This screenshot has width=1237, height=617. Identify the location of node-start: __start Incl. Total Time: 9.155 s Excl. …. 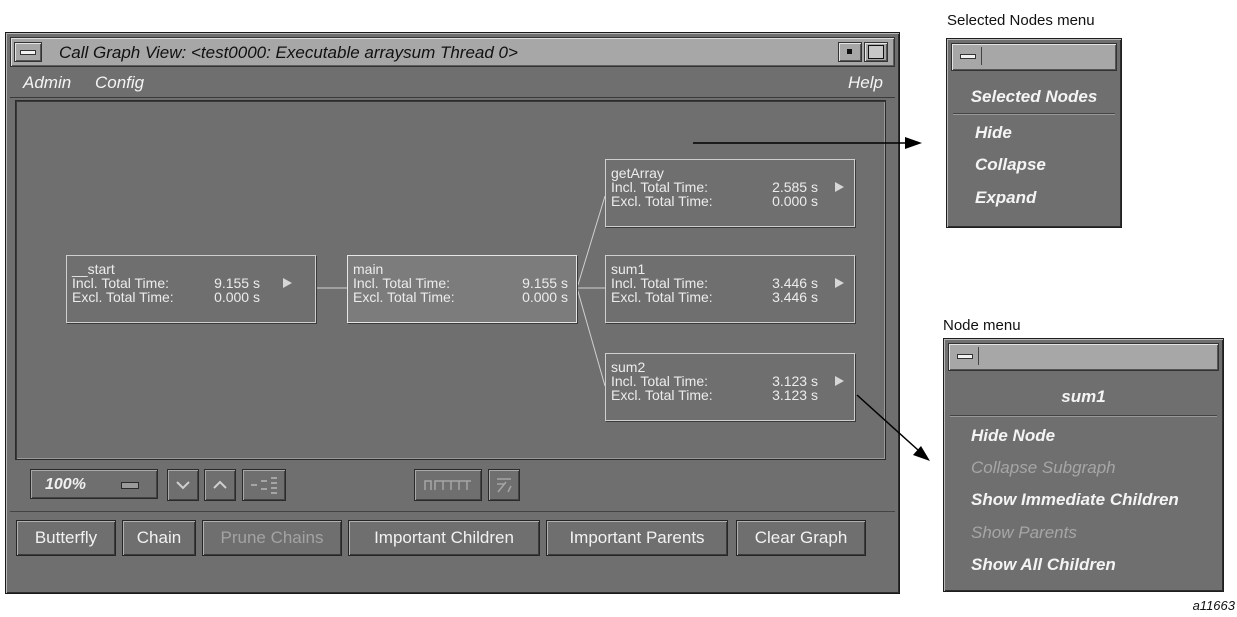
(191, 289).